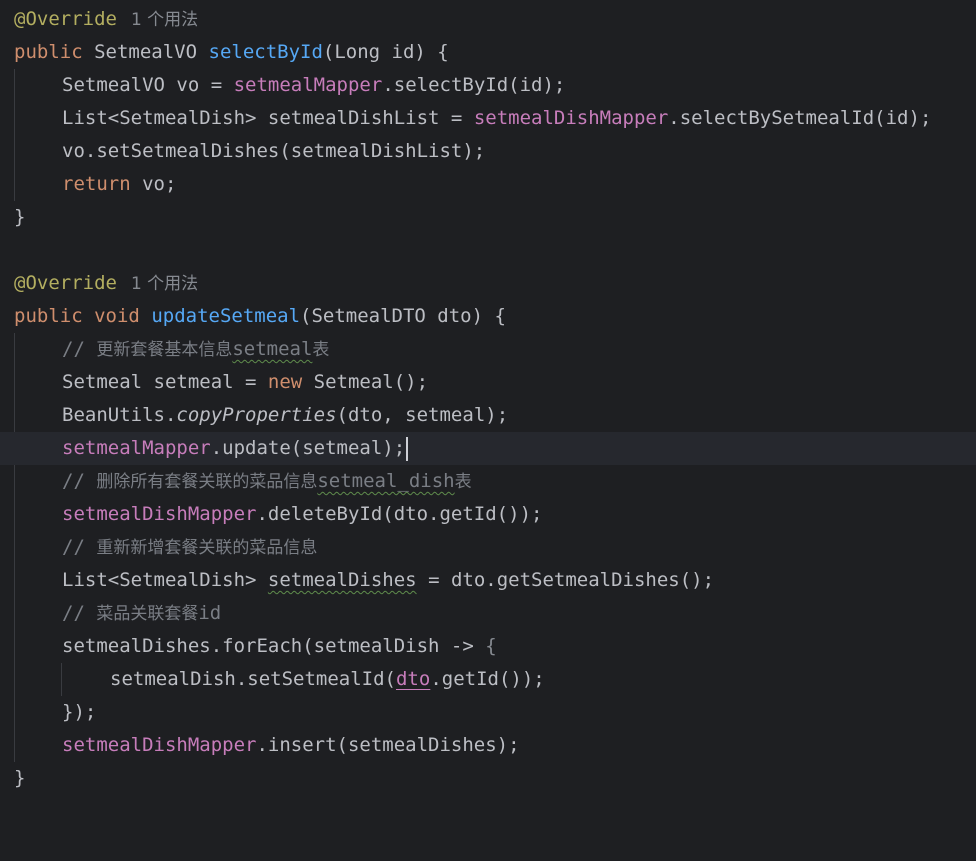  What do you see at coordinates (488, 547) in the screenshot?
I see `code-line: // 重新新增套餐关联的菜品信息` at bounding box center [488, 547].